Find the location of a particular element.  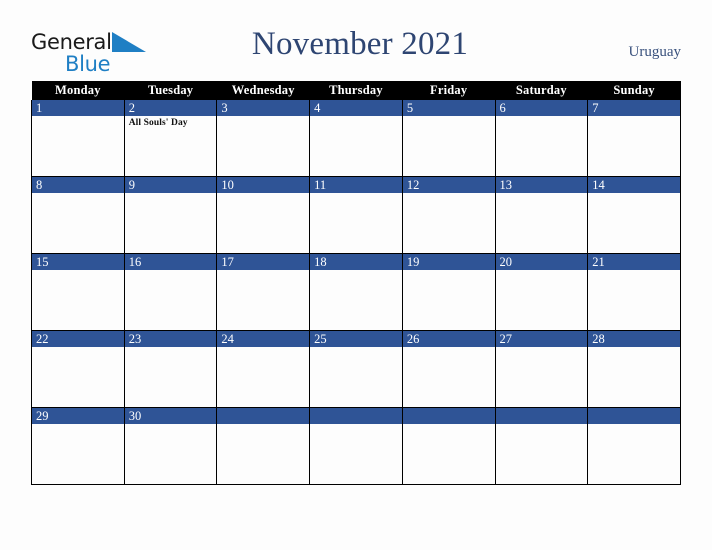

calendar-day-cell: 12 is located at coordinates (448, 215).